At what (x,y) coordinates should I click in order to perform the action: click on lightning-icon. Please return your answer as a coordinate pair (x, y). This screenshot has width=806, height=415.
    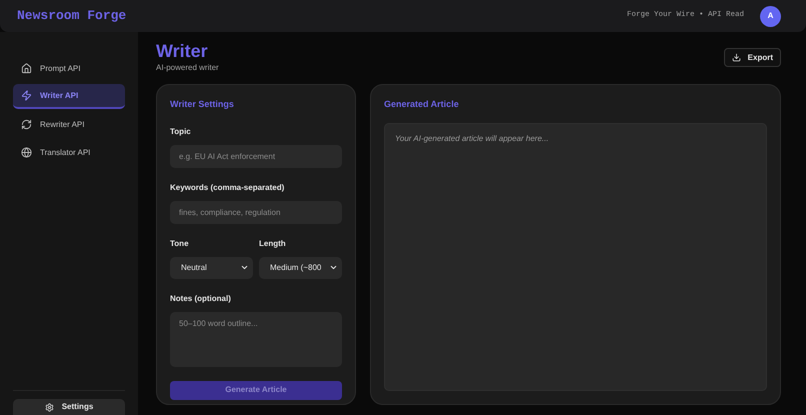
    Looking at the image, I should click on (26, 95).